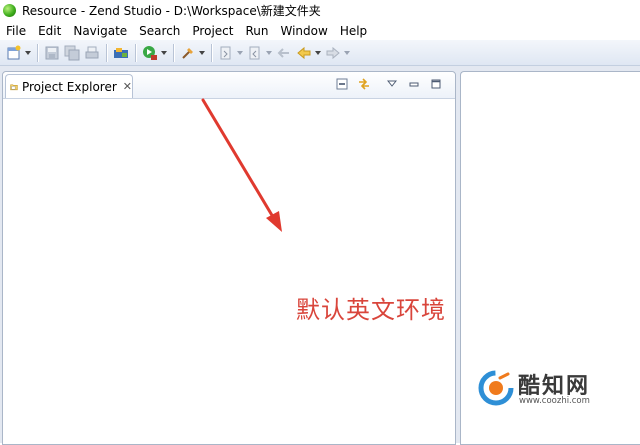 The width and height of the screenshot is (640, 445). I want to click on watermark-url: www.coozhi.com, so click(554, 401).